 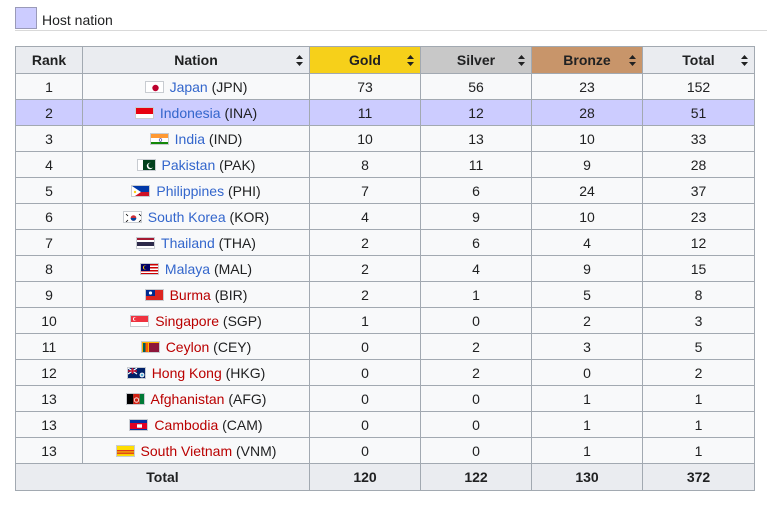 I want to click on header-row: Rank Nation Gold Silver Bronze Total, so click(x=385, y=60).